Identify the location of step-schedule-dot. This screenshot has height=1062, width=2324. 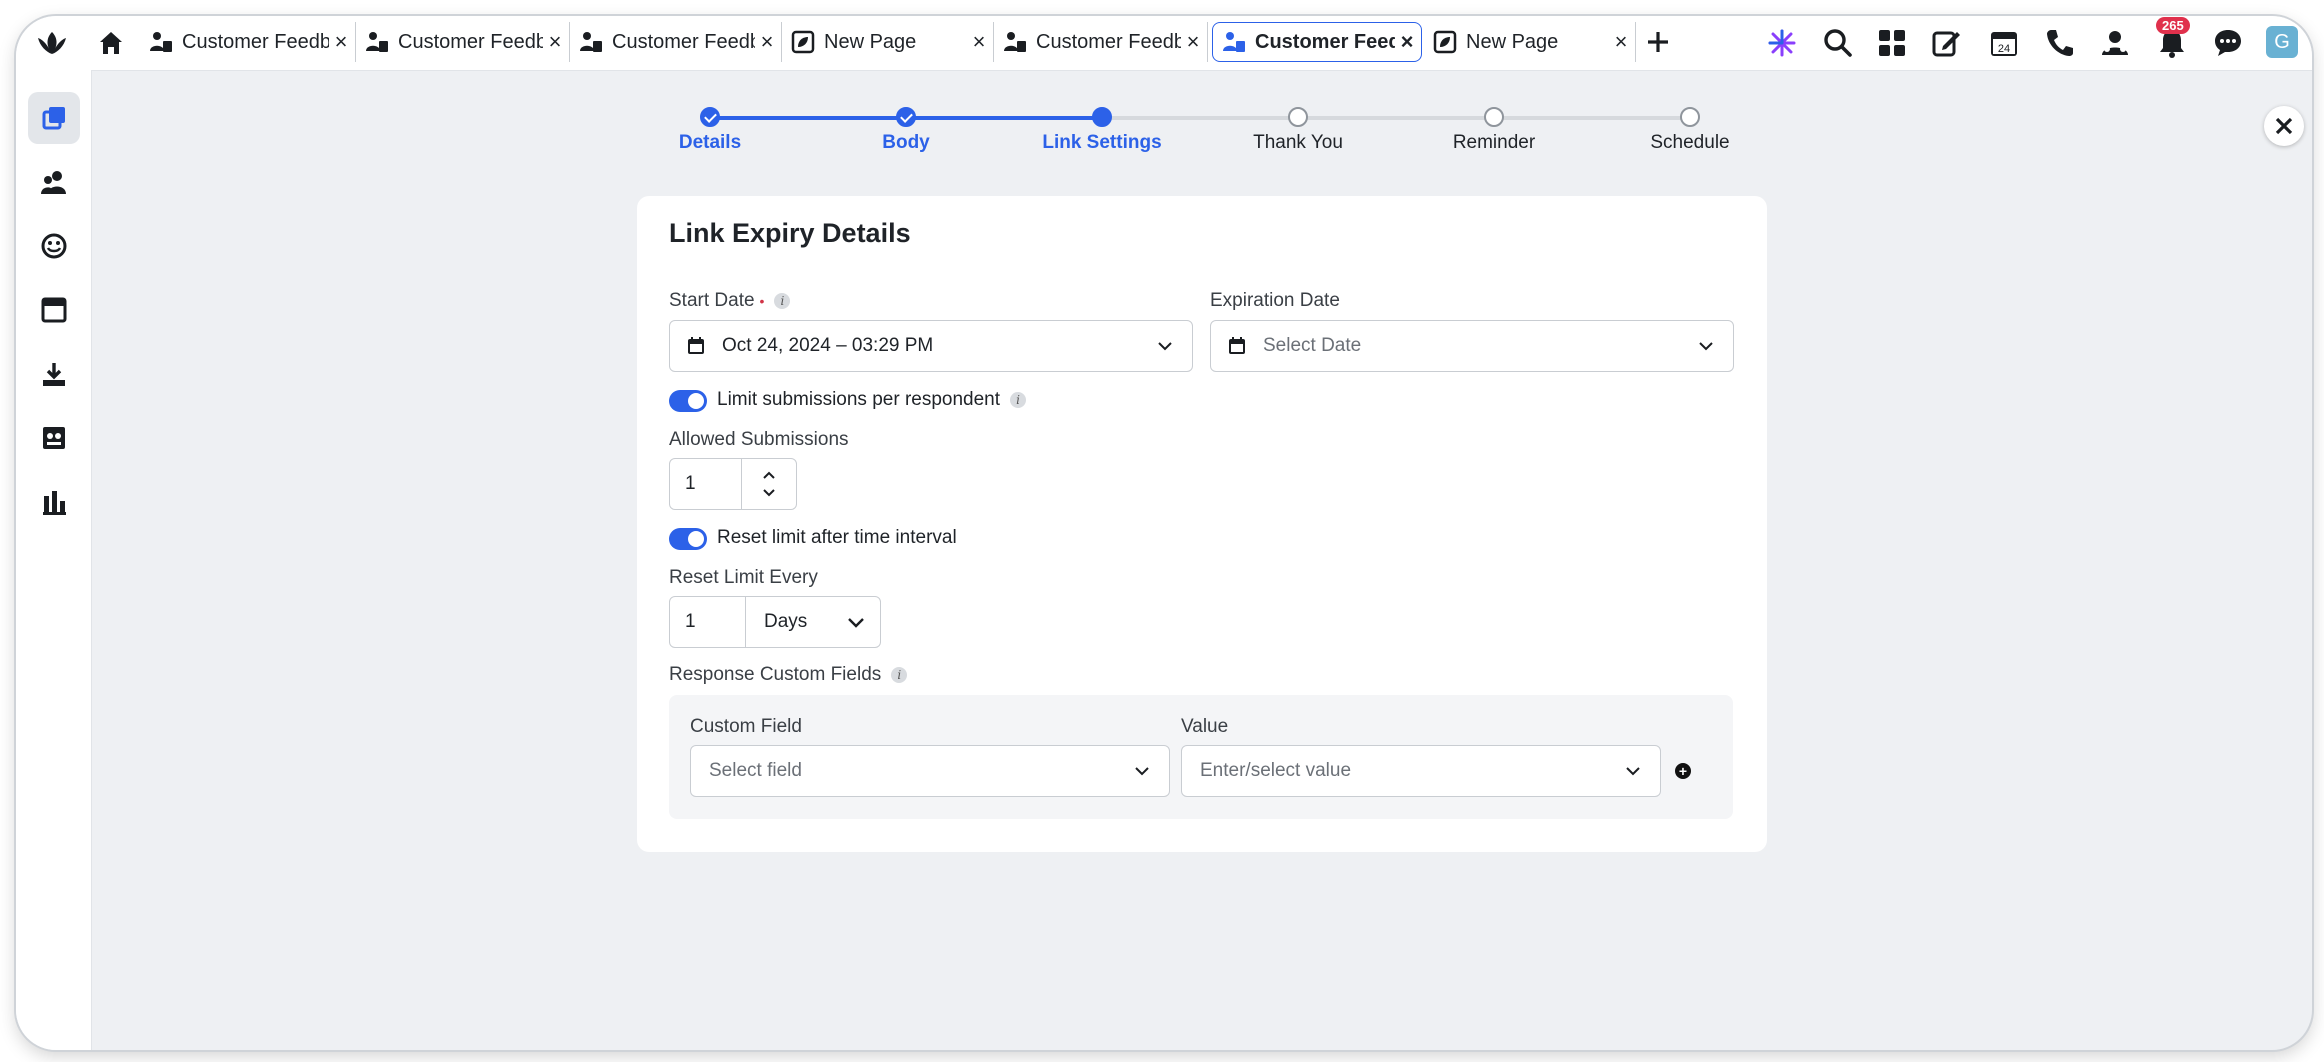
(1690, 117).